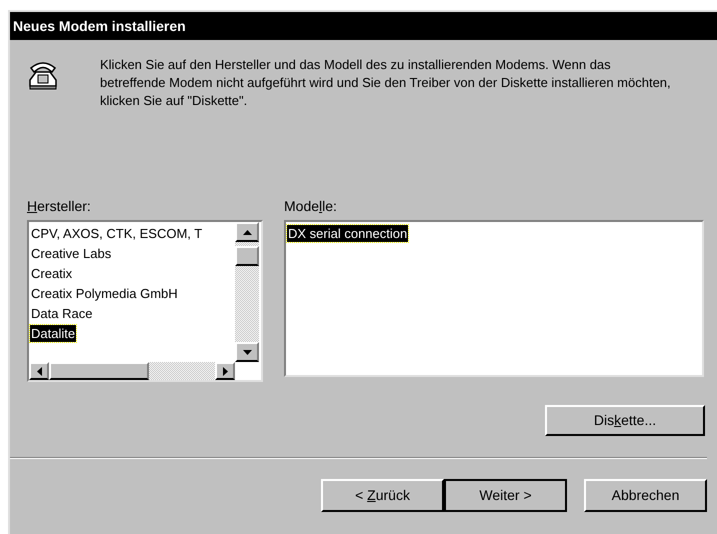  I want to click on down-arrow-icon, so click(247, 352).